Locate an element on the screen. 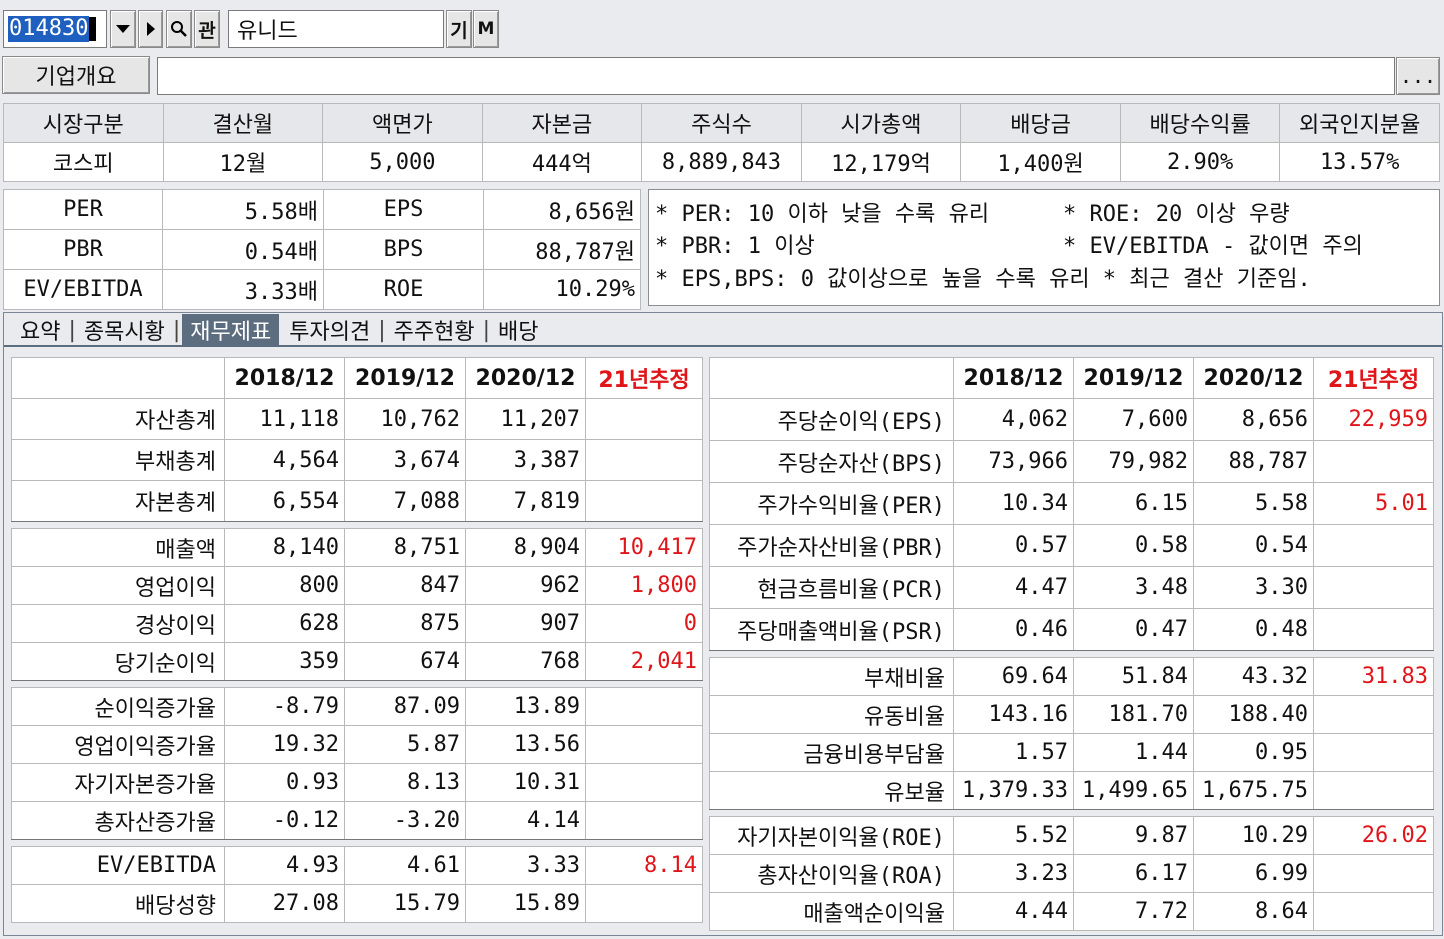  cell-value: 7,088 is located at coordinates (405, 501).